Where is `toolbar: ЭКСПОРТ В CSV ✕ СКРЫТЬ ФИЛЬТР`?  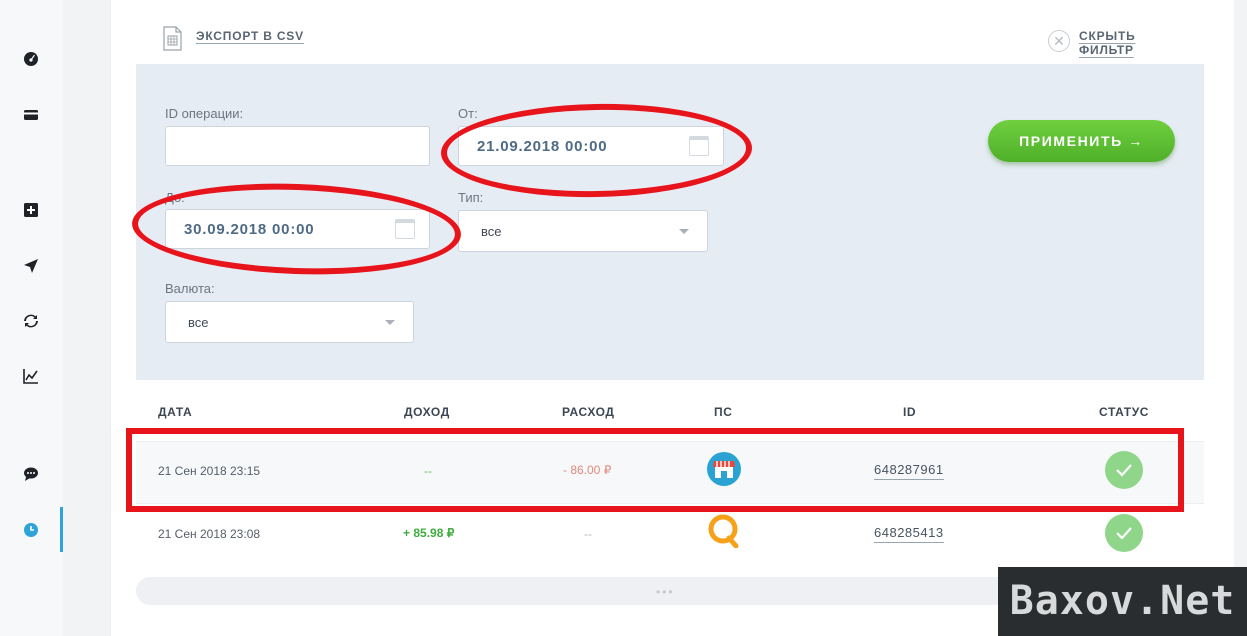 toolbar: ЭКСПОРТ В CSV ✕ СКРЫТЬ ФИЛЬТР is located at coordinates (675, 40).